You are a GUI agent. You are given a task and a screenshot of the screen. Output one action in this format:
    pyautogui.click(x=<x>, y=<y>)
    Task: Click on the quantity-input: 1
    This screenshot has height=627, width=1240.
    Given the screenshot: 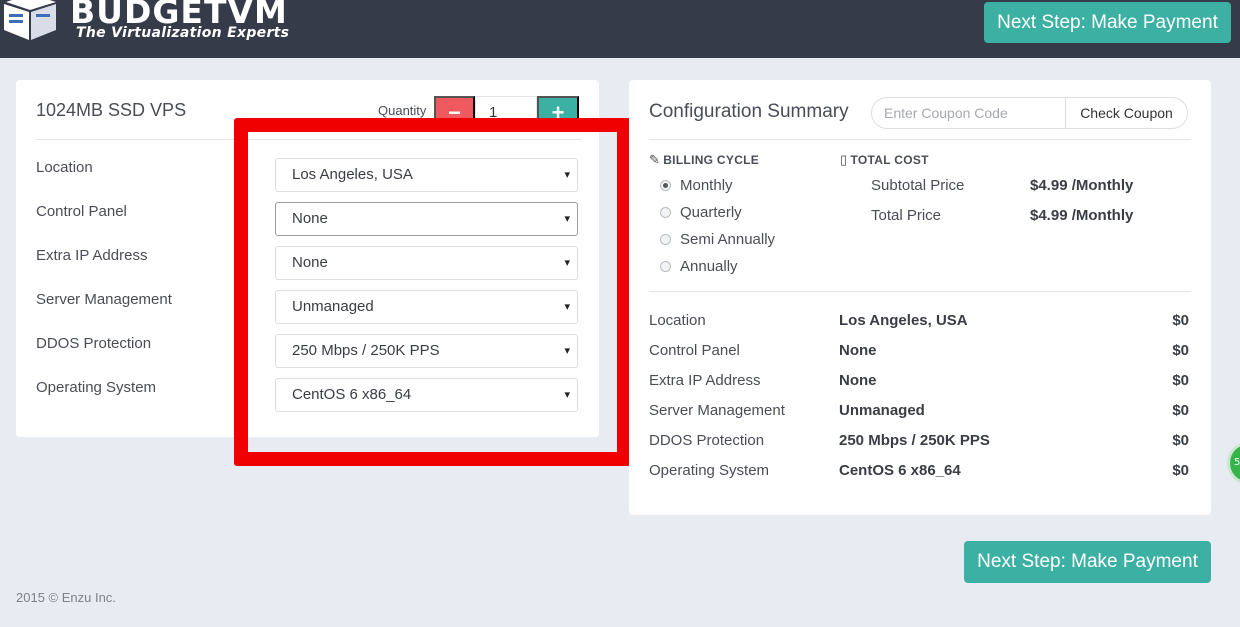 What is the action you would take?
    pyautogui.click(x=506, y=112)
    